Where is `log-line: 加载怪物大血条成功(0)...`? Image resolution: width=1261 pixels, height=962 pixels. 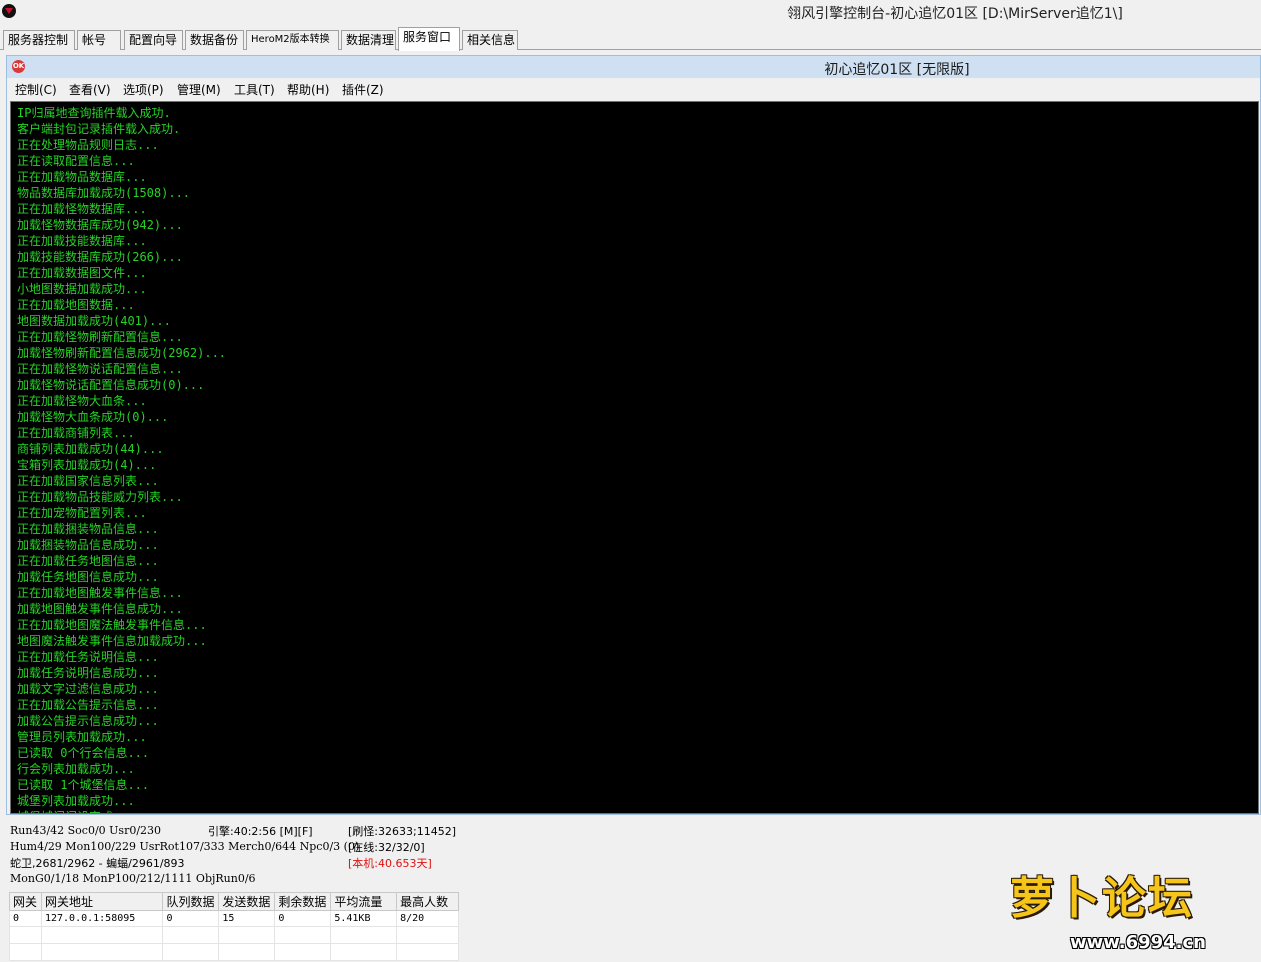 log-line: 加载怪物大血条成功(0)... is located at coordinates (93, 417).